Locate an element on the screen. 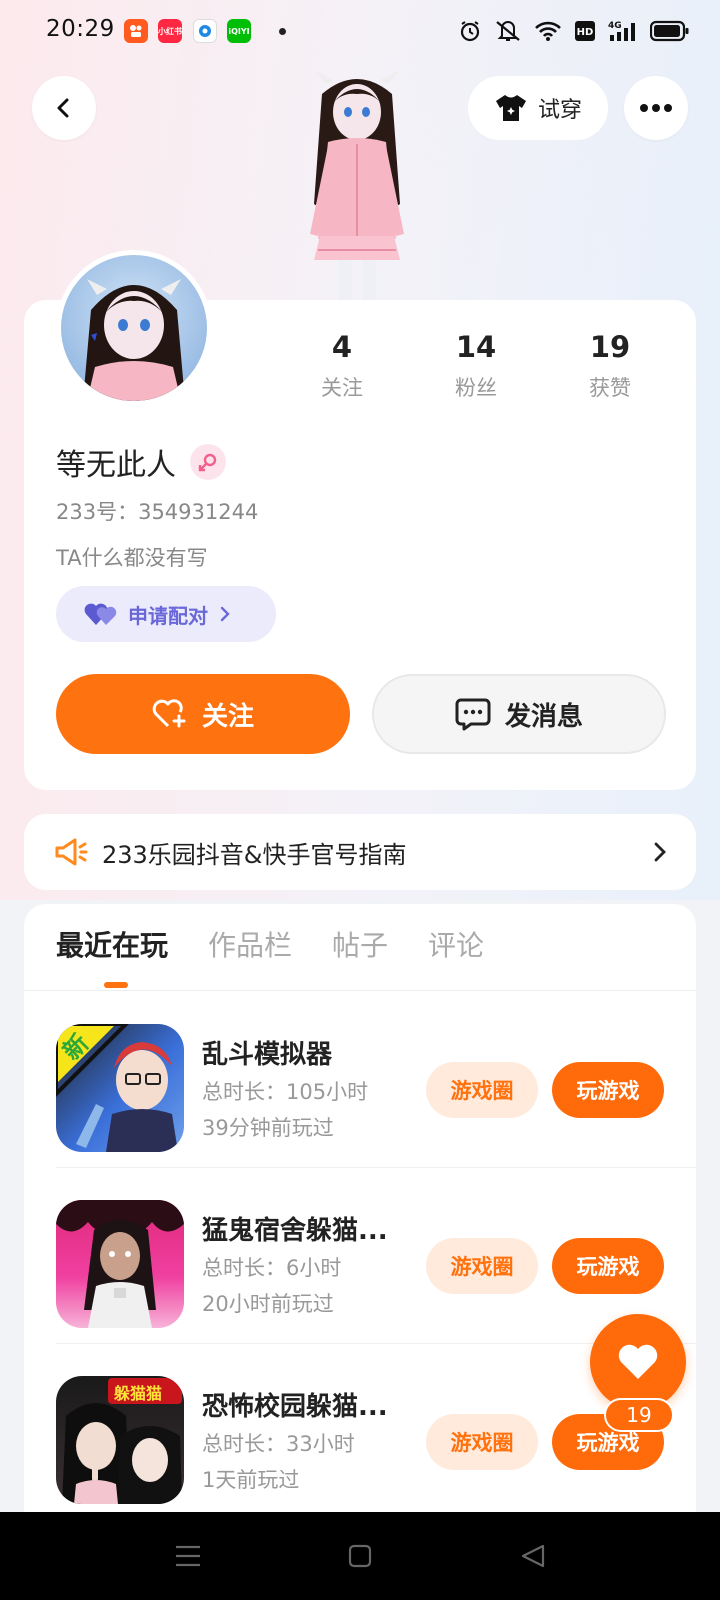  4g-signal-icon: 4G is located at coordinates (621, 31).